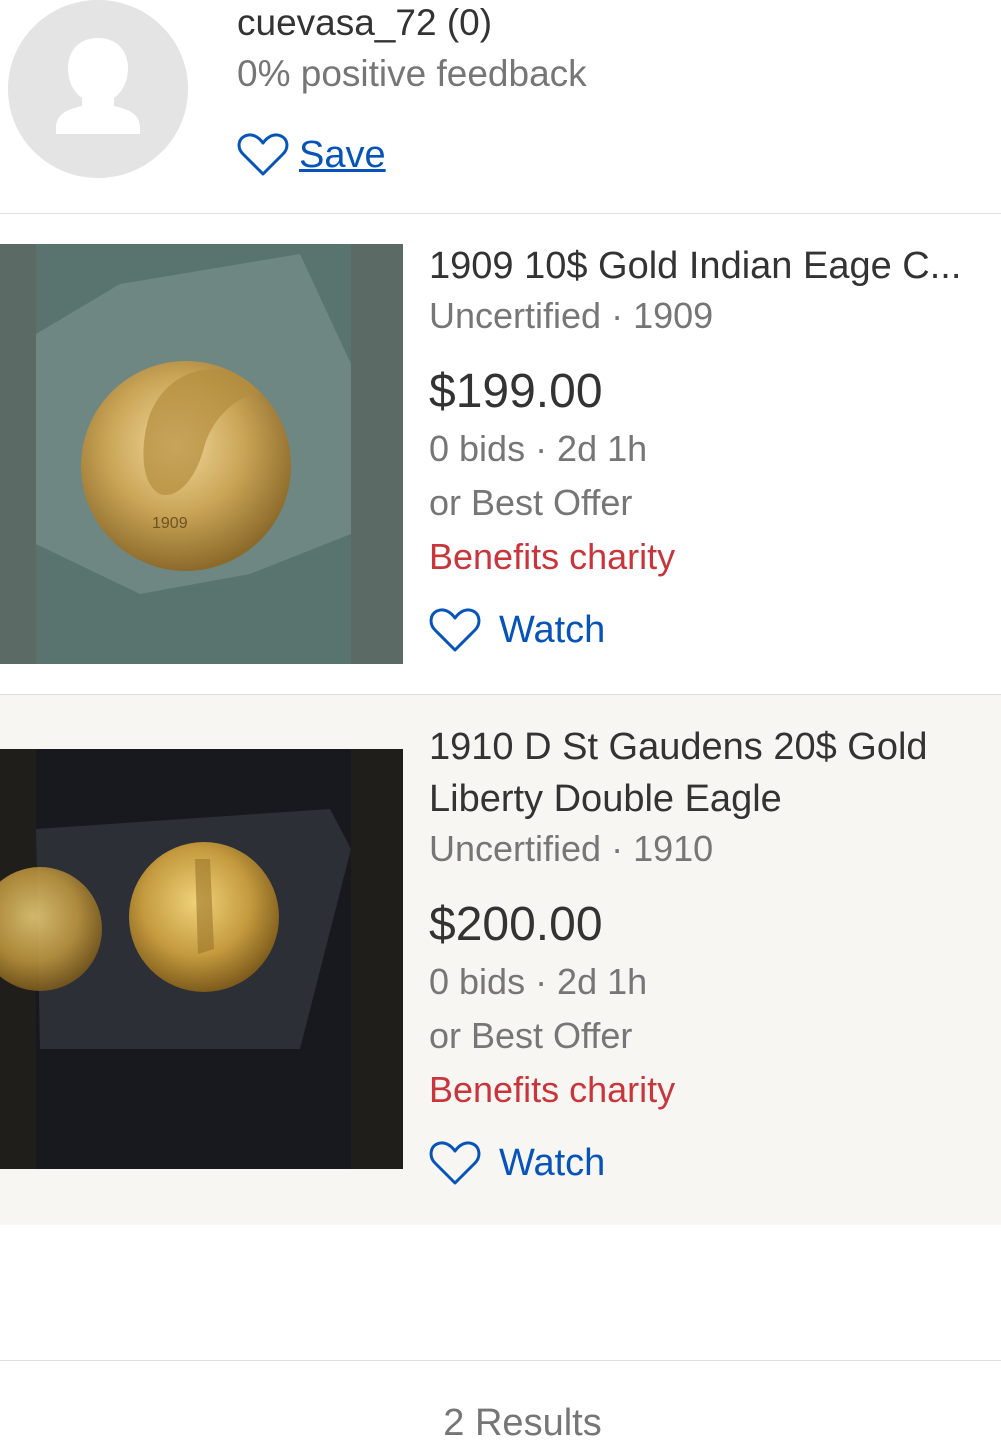 The image size is (1001, 1454). I want to click on divider, so click(500, 1360).